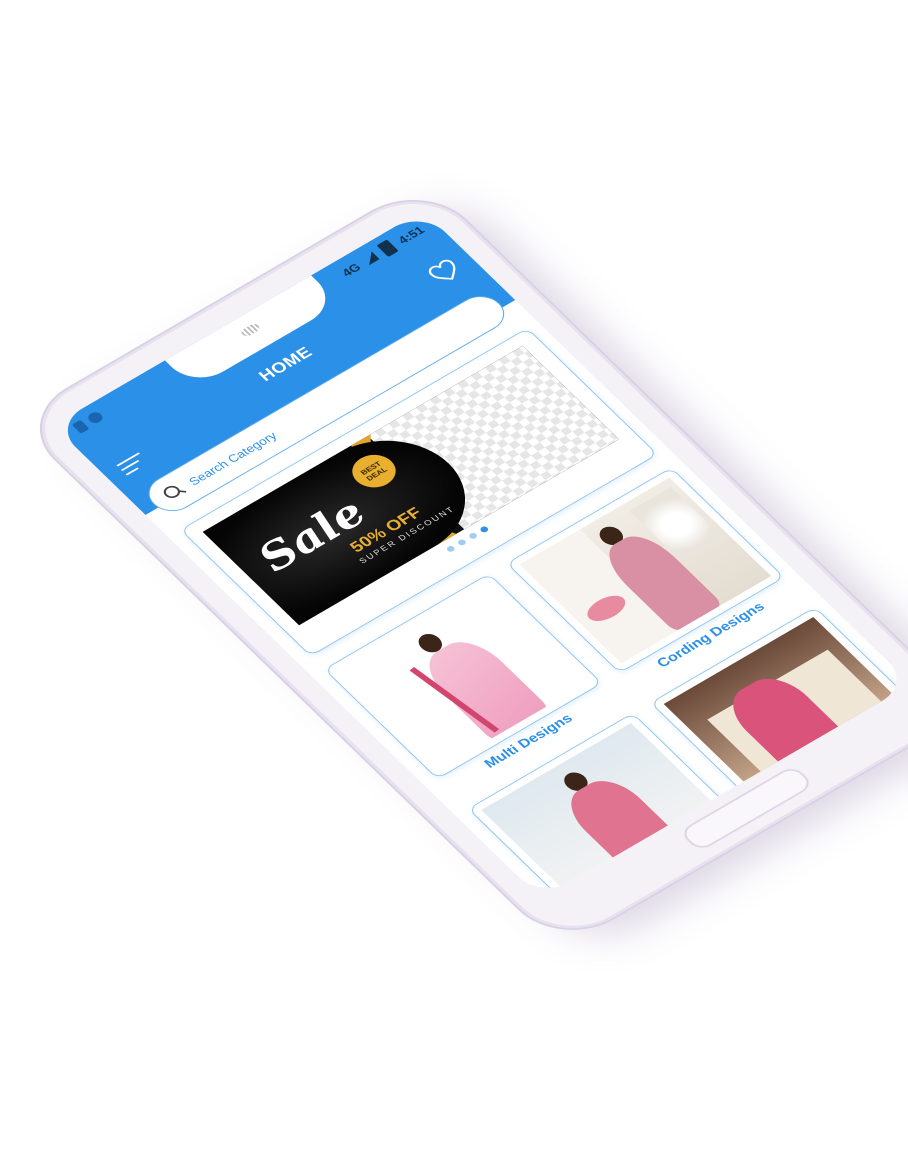  Describe the element at coordinates (351, 269) in the screenshot. I see `network-type: 4G` at that location.